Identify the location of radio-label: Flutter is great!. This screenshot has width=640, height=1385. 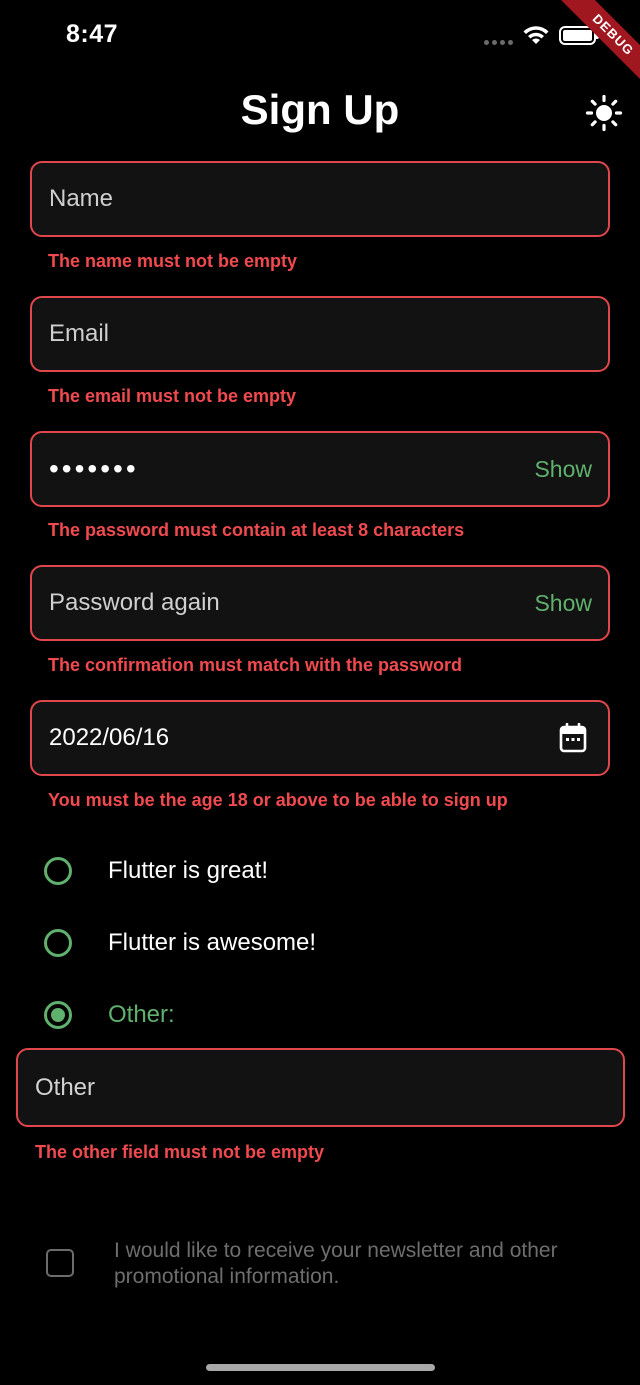
(188, 870).